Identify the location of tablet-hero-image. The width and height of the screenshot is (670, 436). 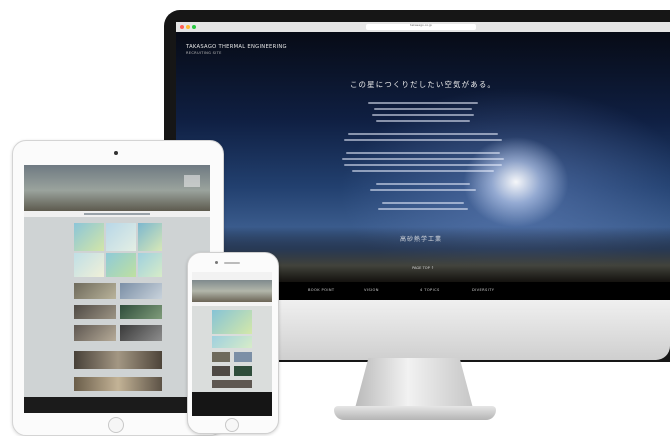
(117, 188).